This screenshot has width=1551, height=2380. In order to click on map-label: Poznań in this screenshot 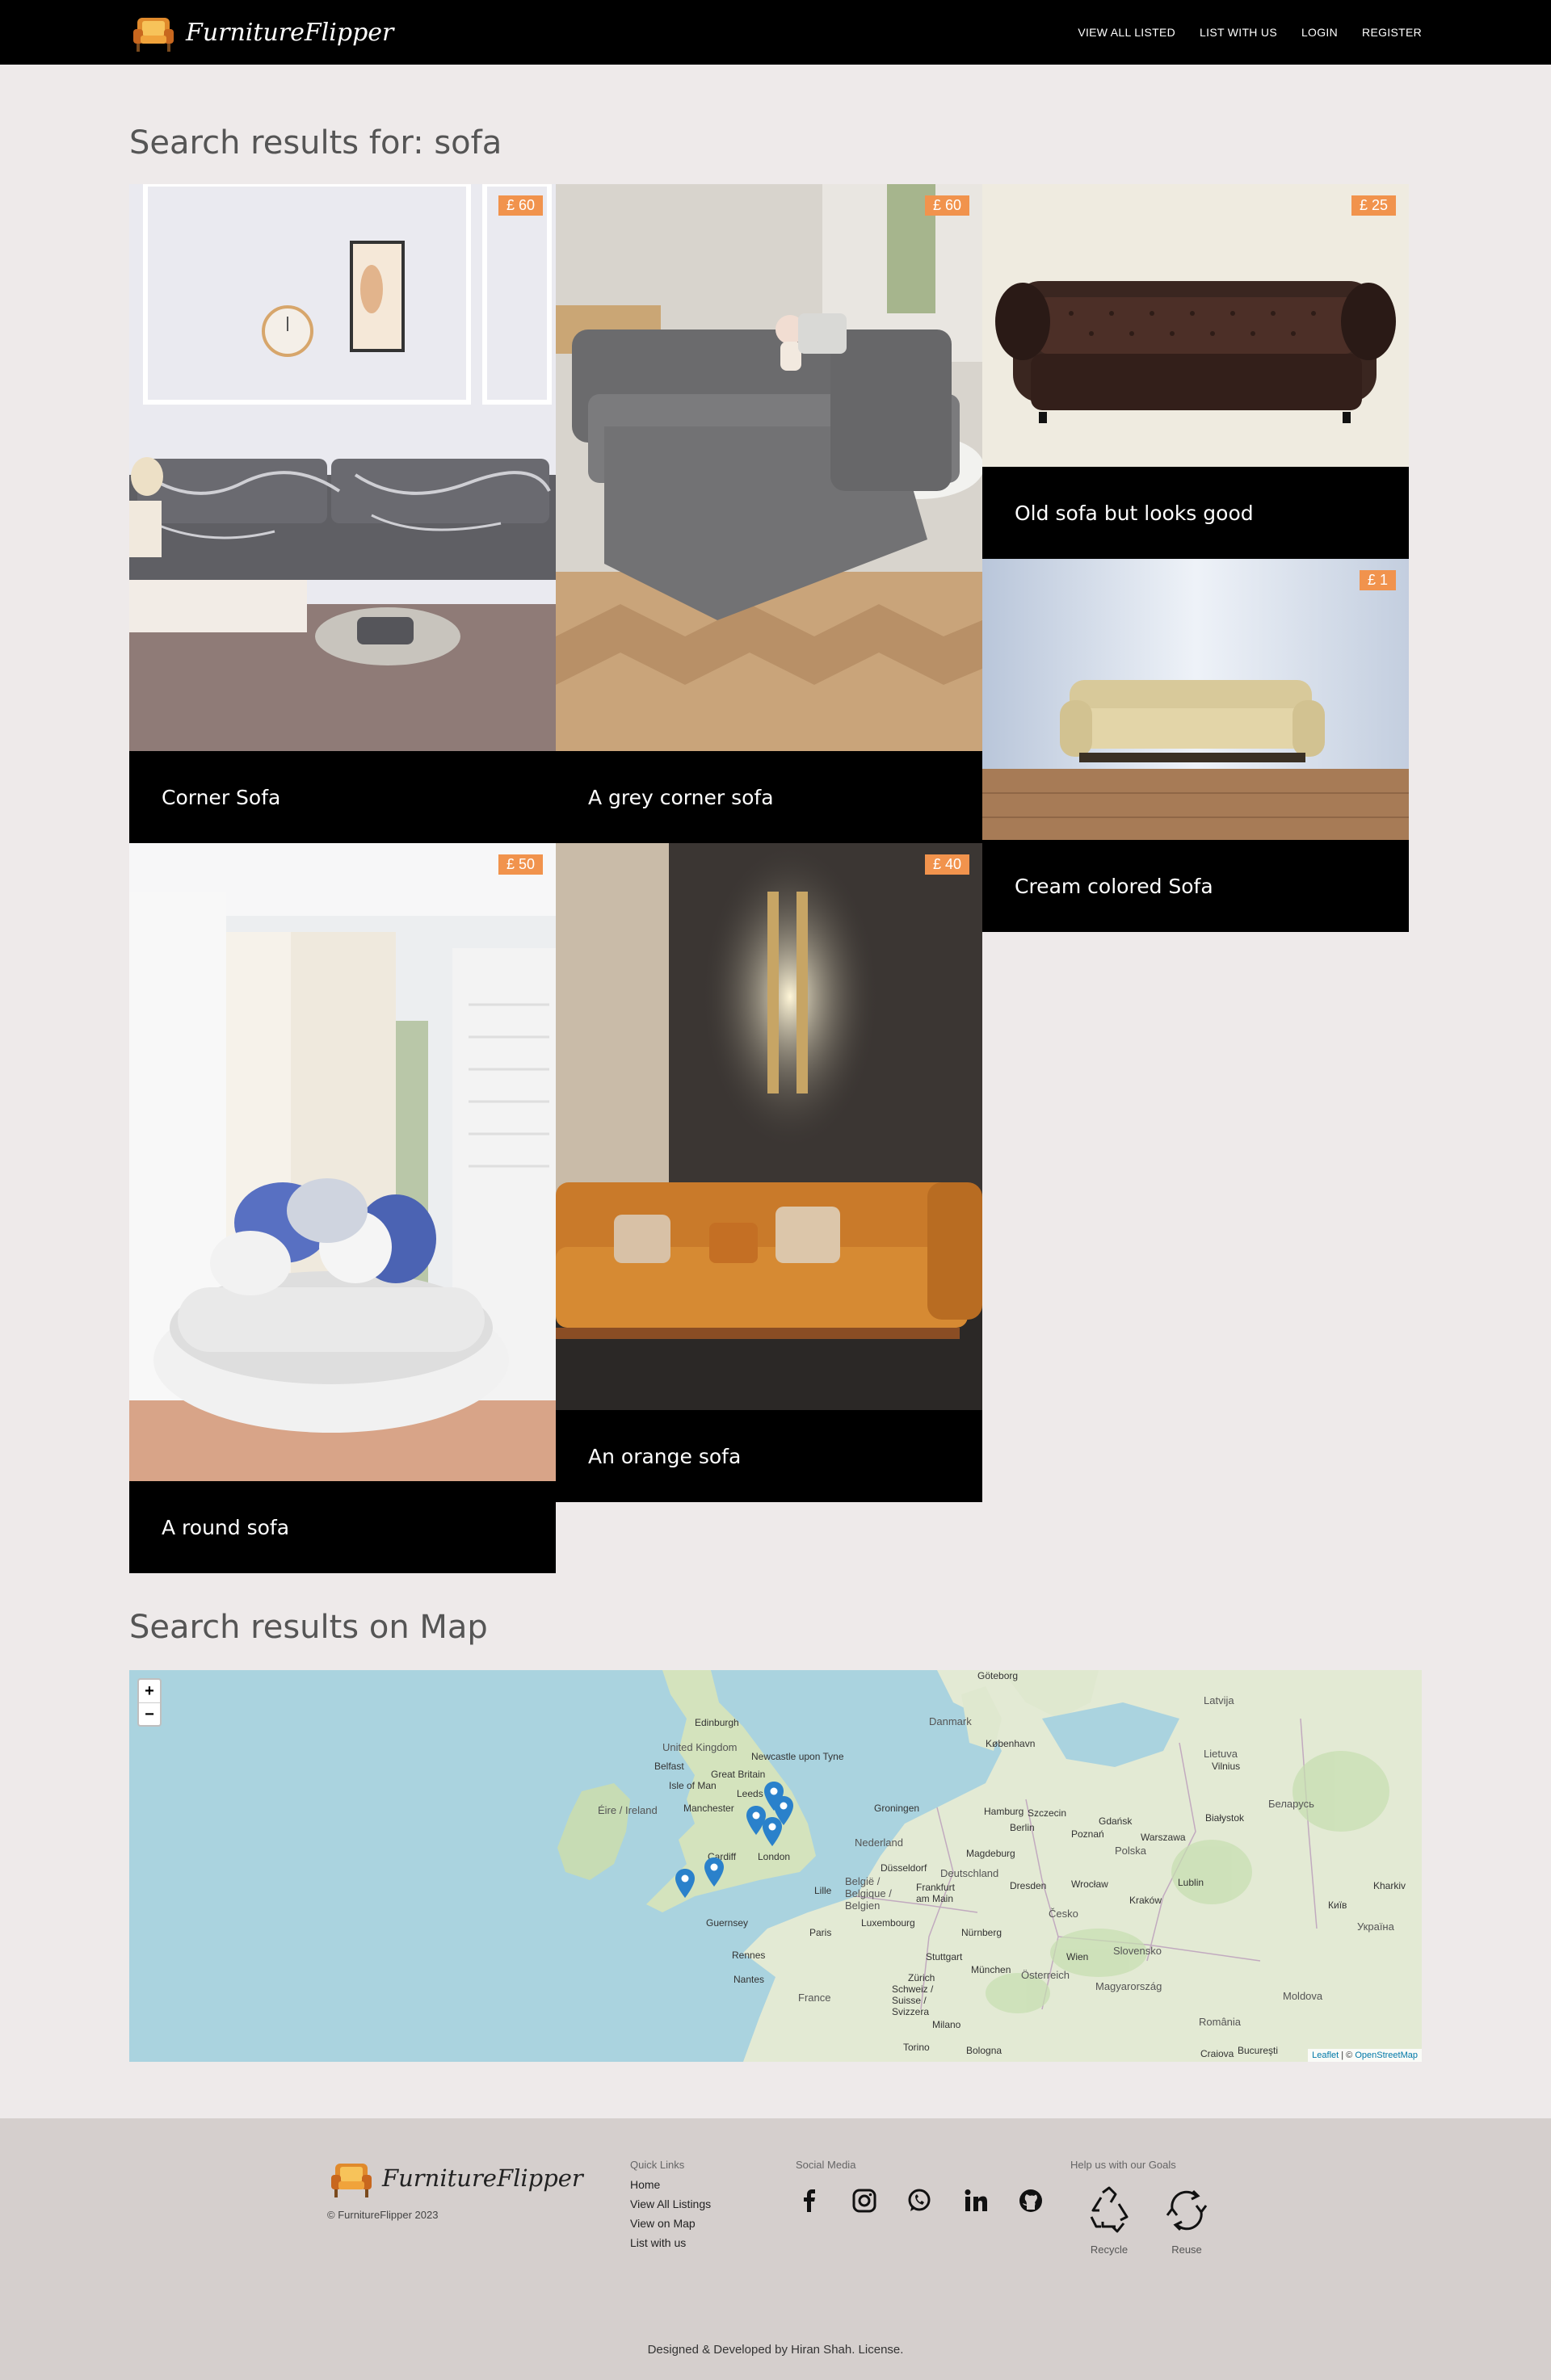, I will do `click(1088, 1834)`.